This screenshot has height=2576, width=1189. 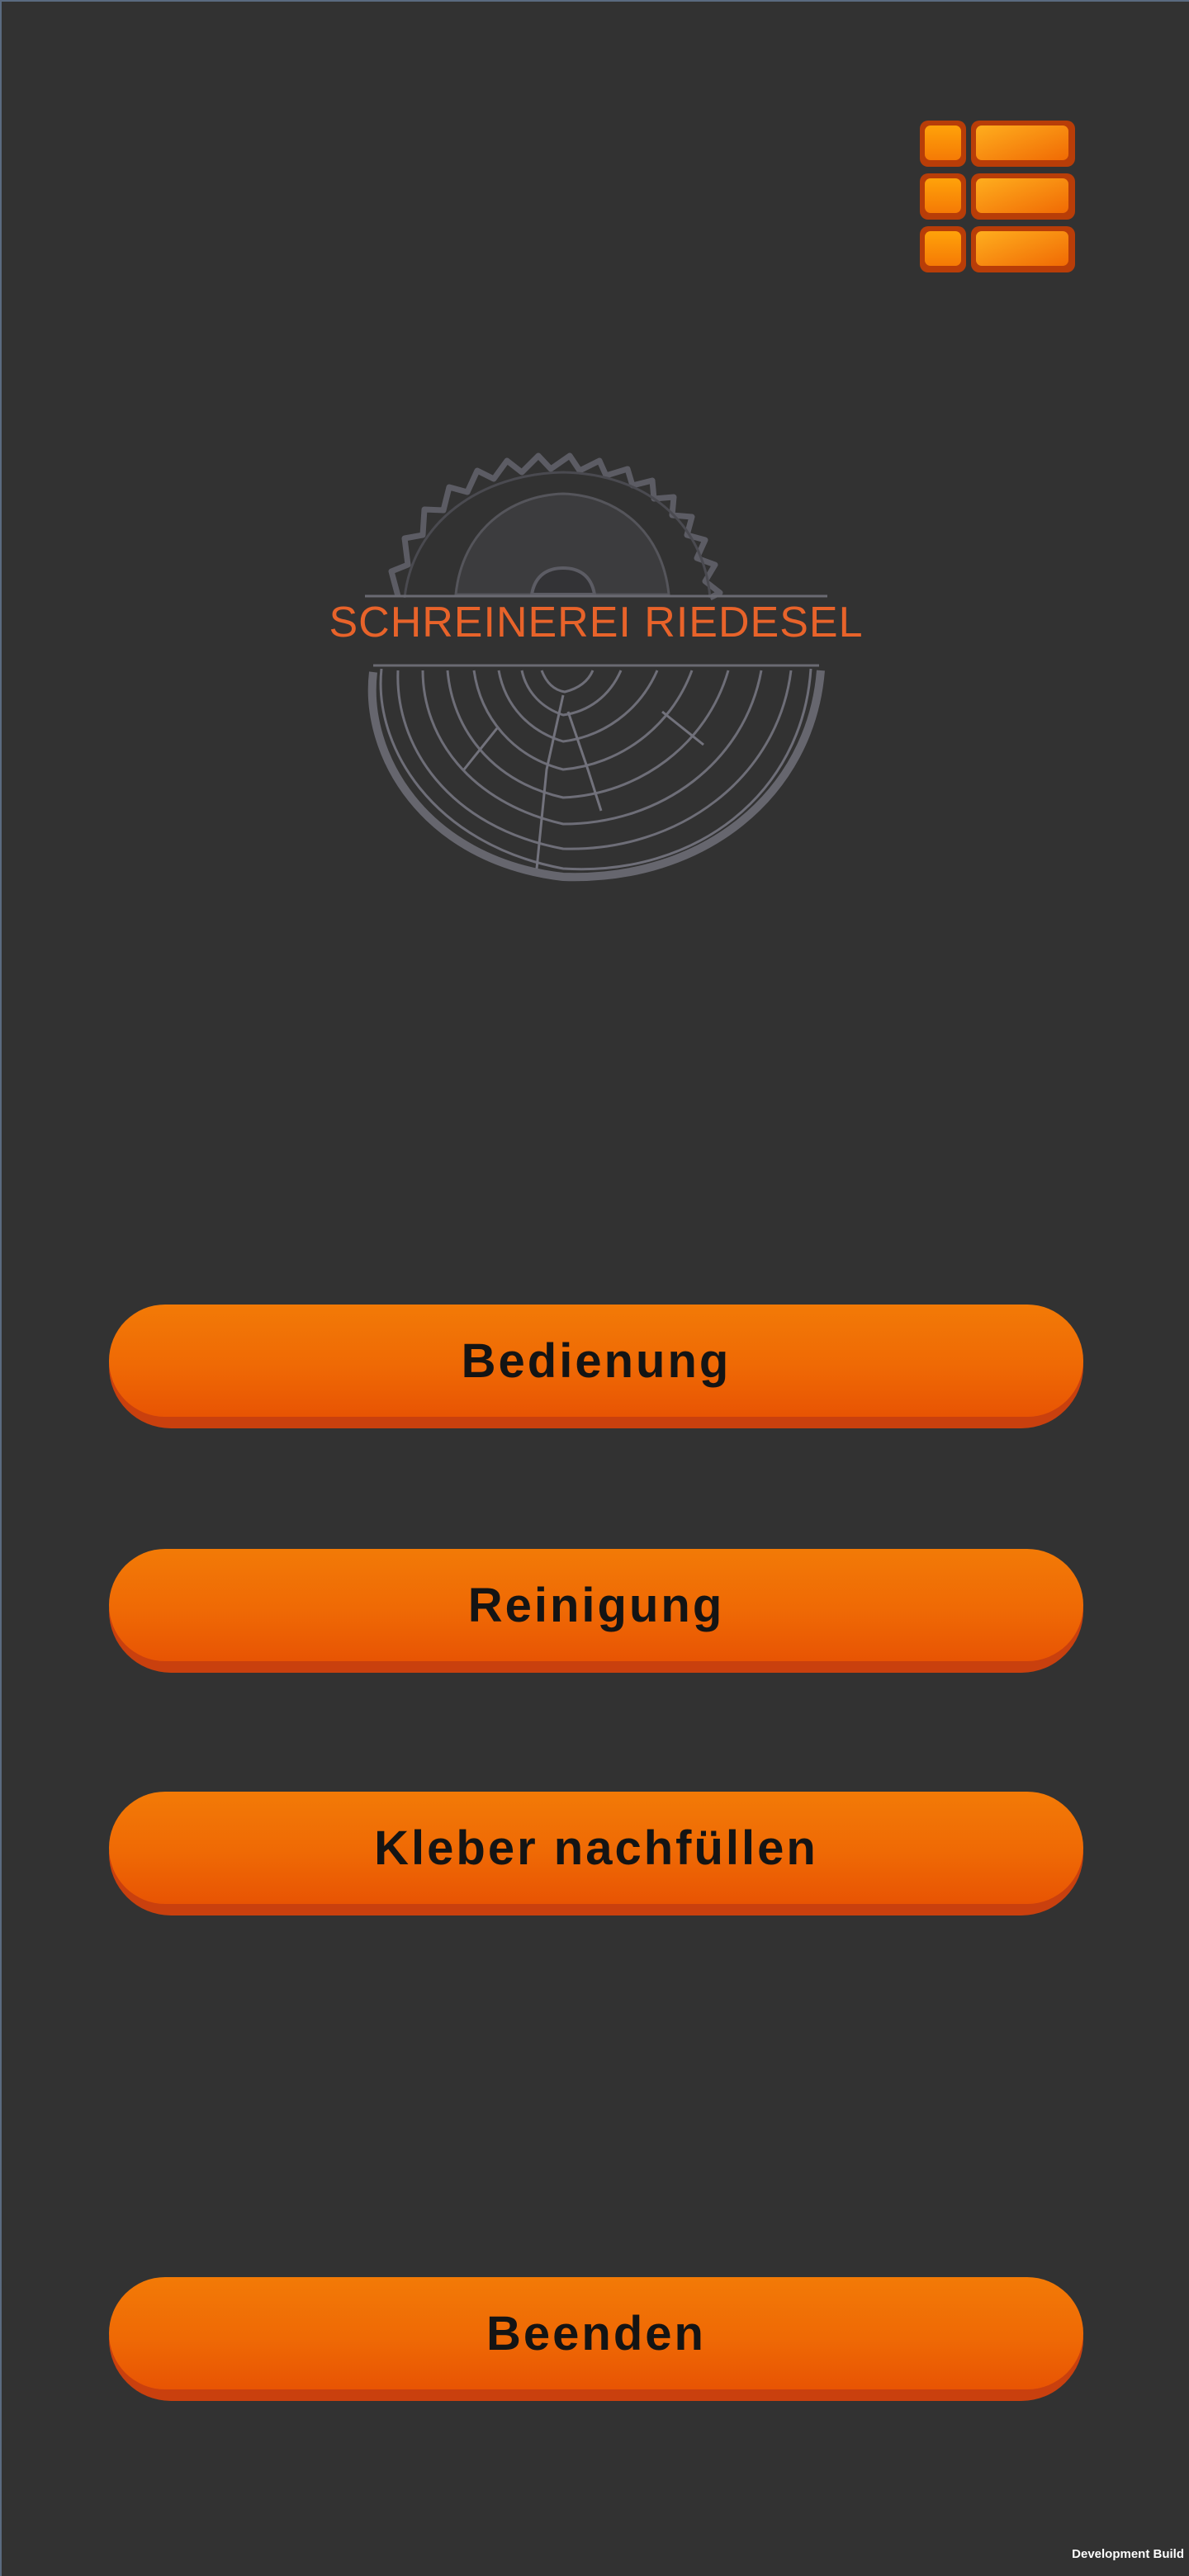 I want to click on list-menu-icon, so click(x=997, y=198).